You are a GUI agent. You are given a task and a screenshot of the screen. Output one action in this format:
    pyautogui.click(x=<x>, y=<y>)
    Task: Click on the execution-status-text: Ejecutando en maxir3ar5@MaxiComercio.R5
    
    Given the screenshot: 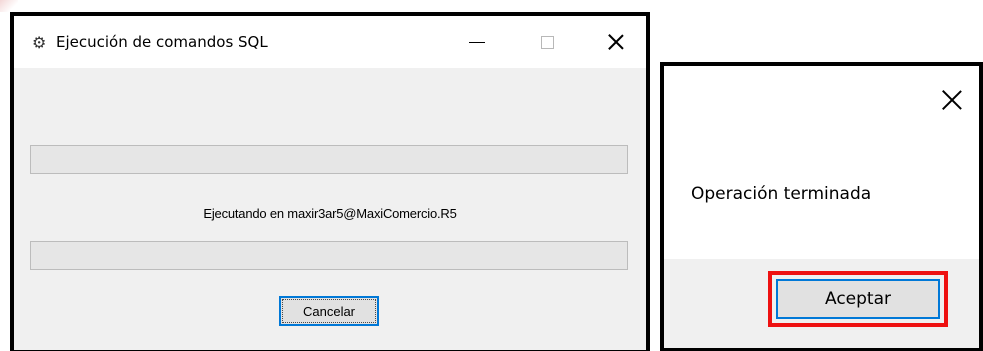 What is the action you would take?
    pyautogui.click(x=330, y=213)
    